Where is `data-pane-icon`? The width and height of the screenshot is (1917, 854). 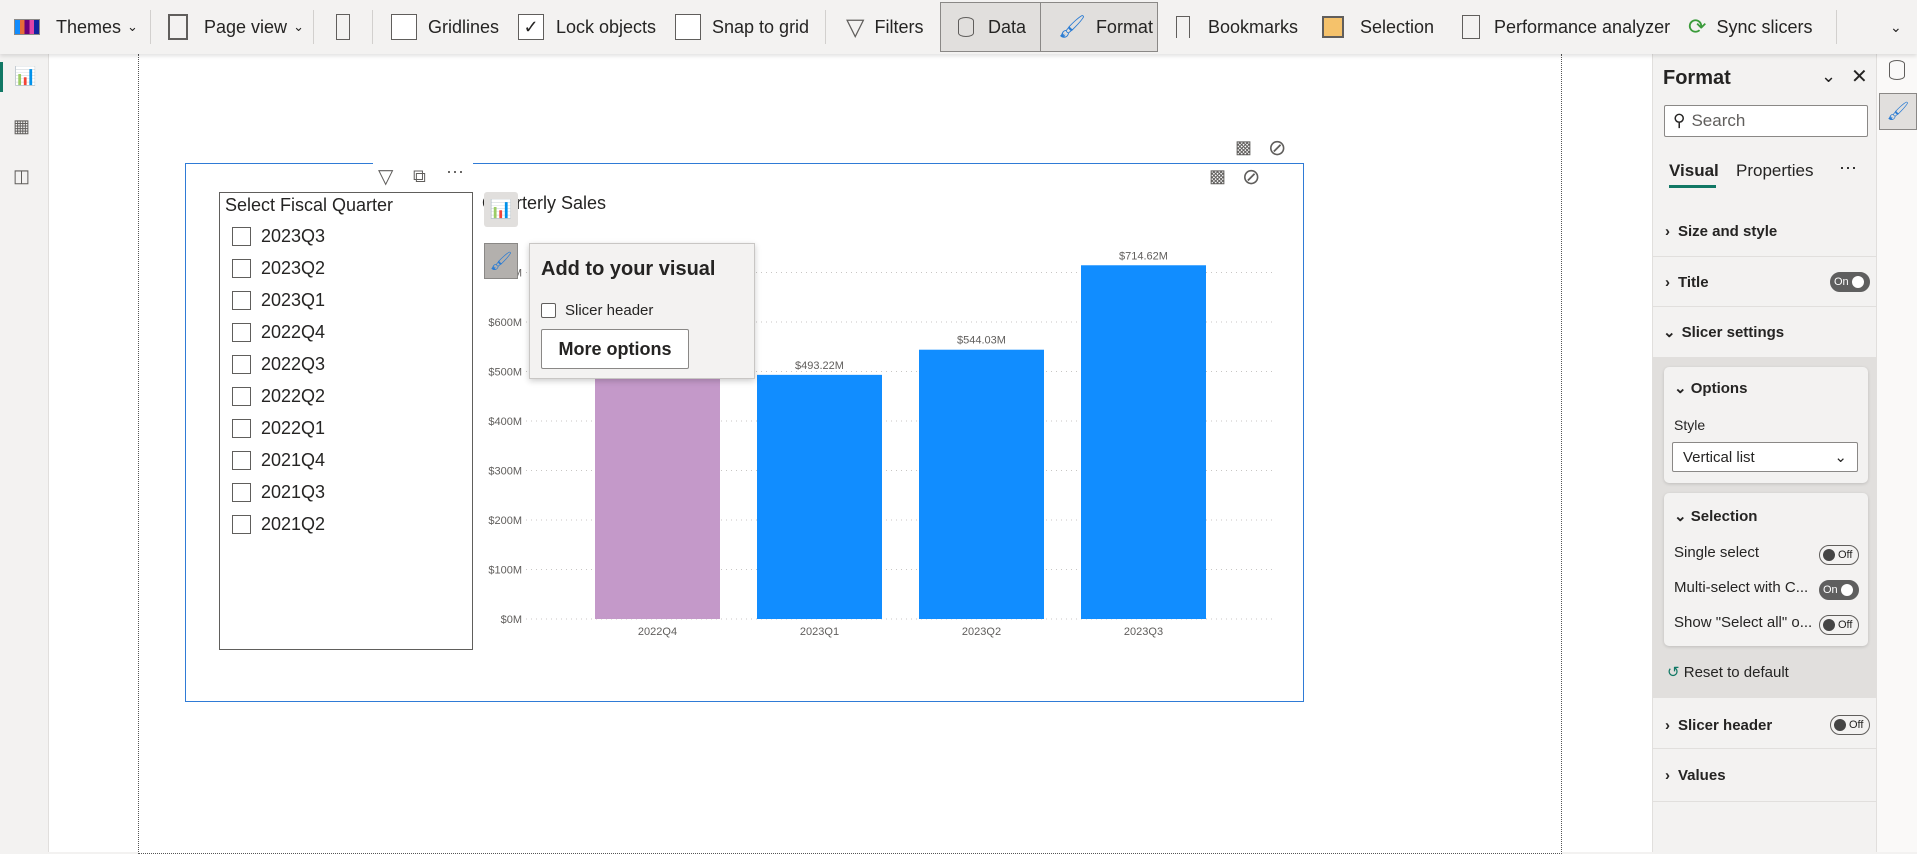
data-pane-icon is located at coordinates (1897, 70).